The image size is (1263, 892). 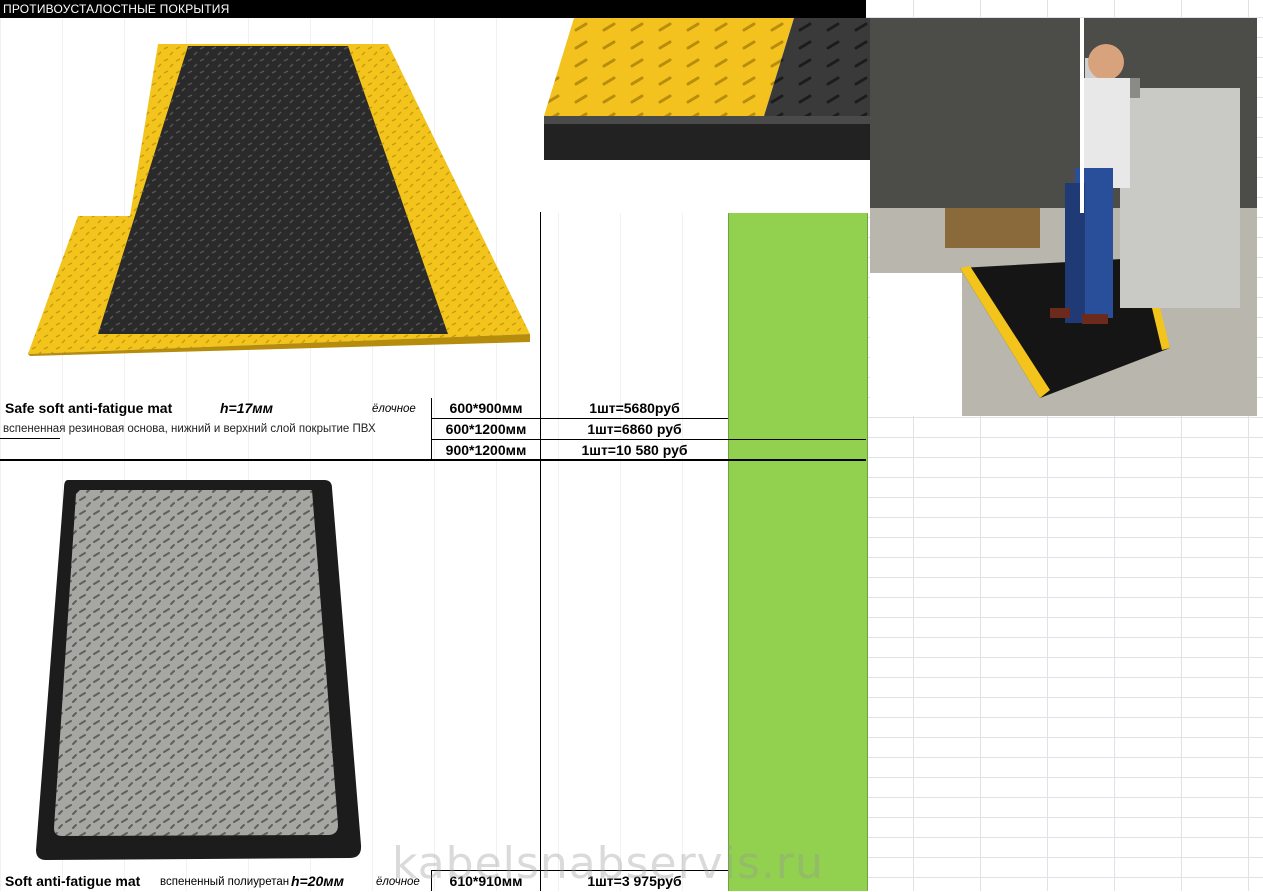 What do you see at coordinates (433, 9) in the screenshot?
I see `sheet-title: ПРОТИВОУСТАЛОСТНЫЕ ПОКРЫТИЯ` at bounding box center [433, 9].